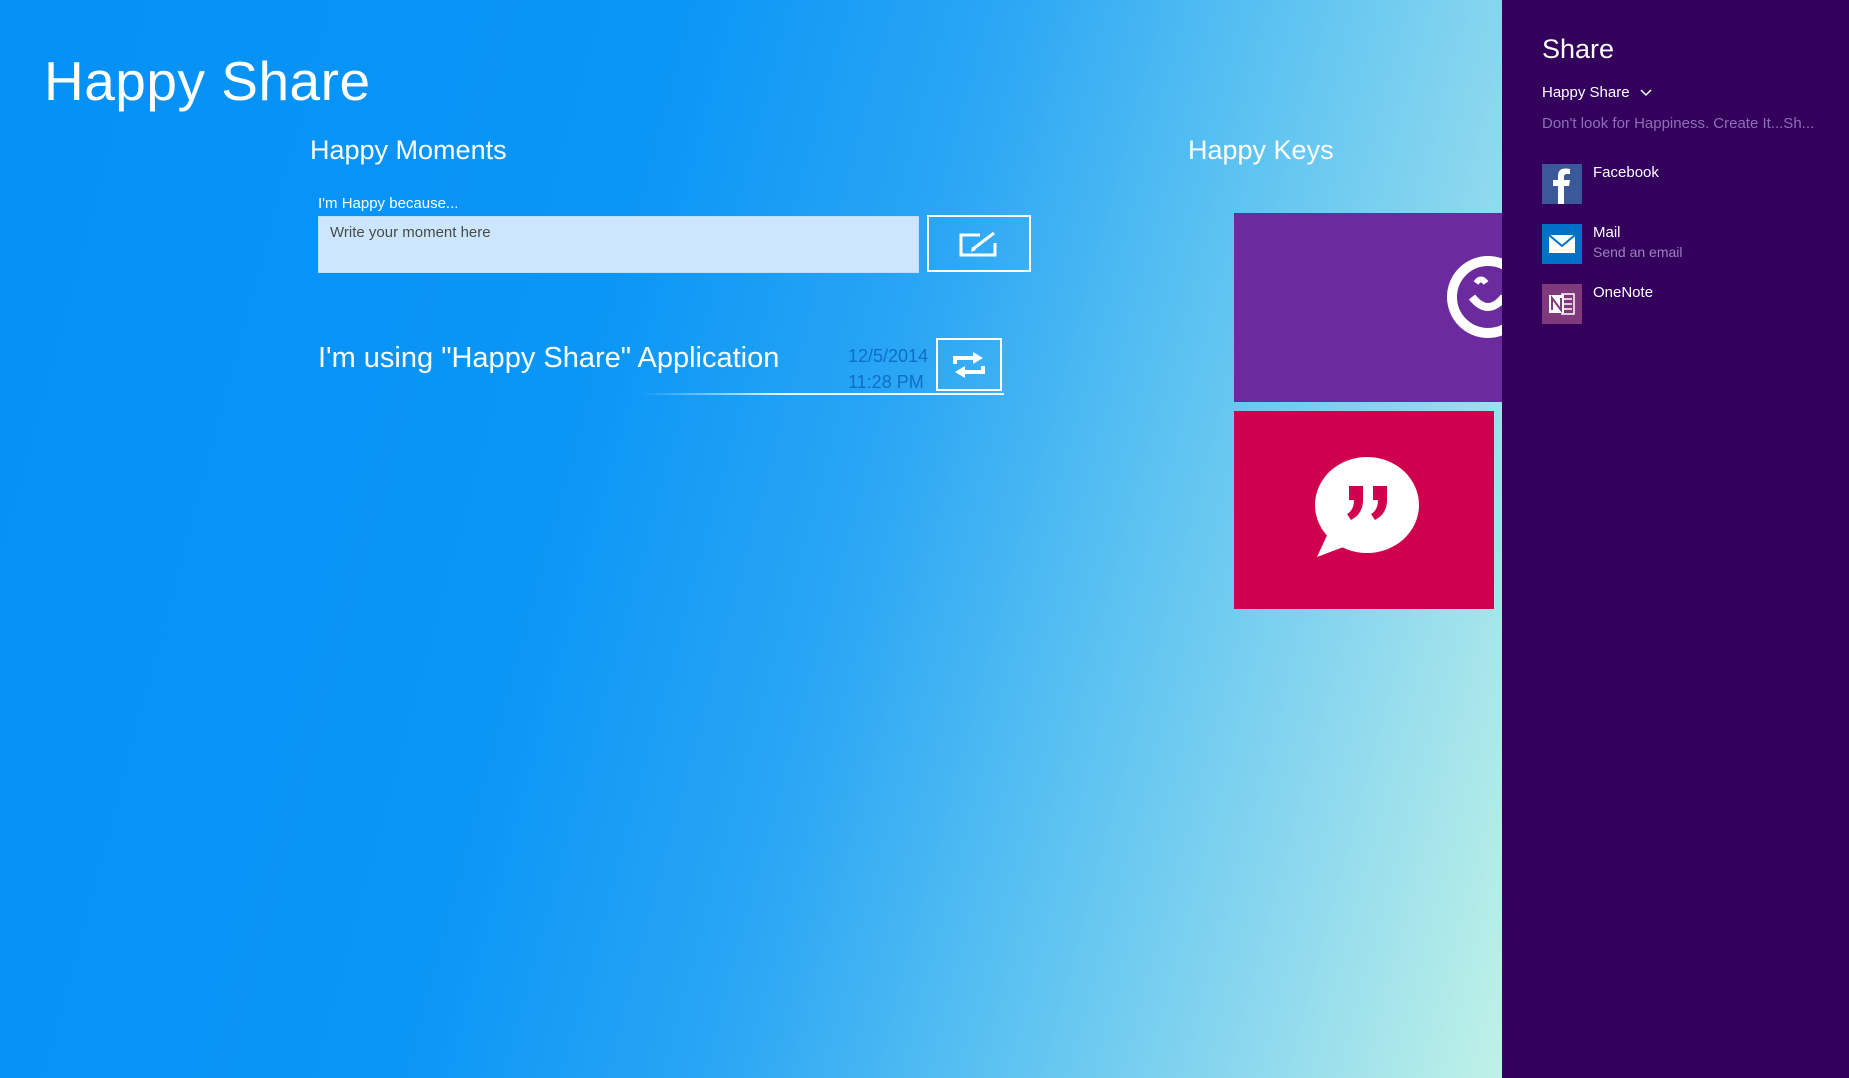  I want to click on happy-keys-title: Happy Keys, so click(1261, 150).